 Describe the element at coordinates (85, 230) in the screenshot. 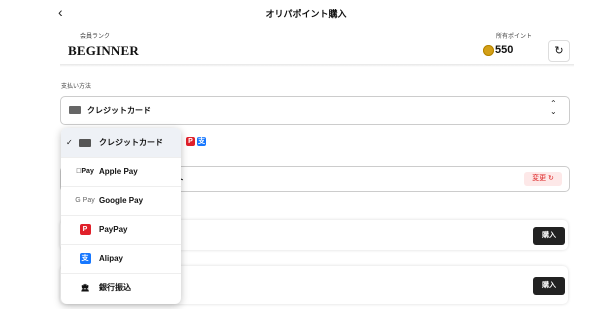

I see `paypay-icon: P` at that location.